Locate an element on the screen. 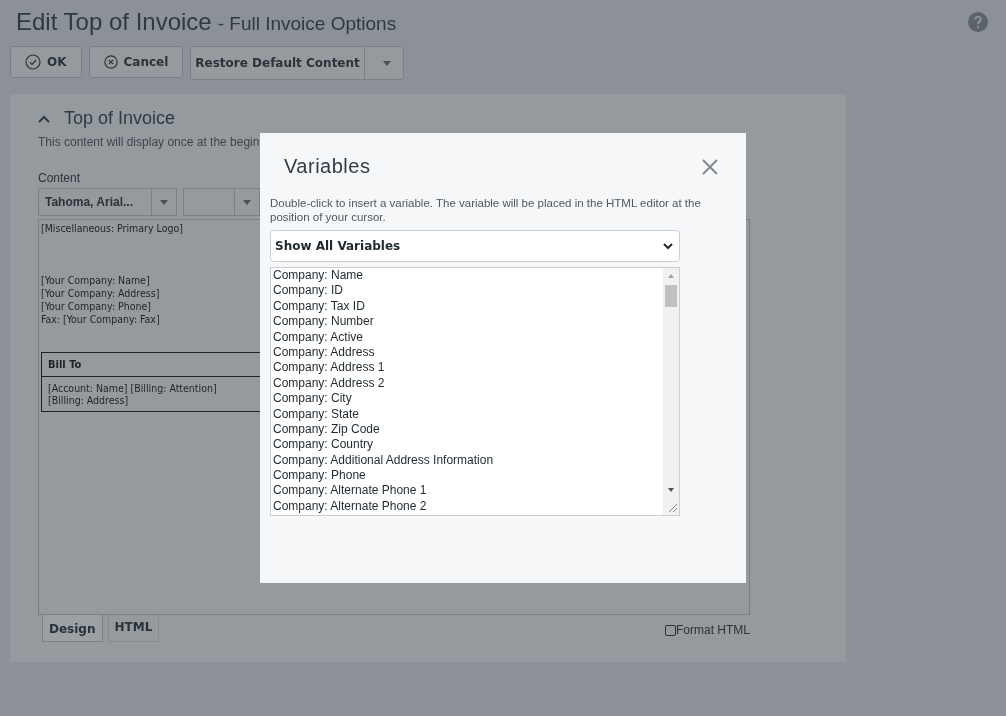  chevron-up-icon is located at coordinates (44, 118).